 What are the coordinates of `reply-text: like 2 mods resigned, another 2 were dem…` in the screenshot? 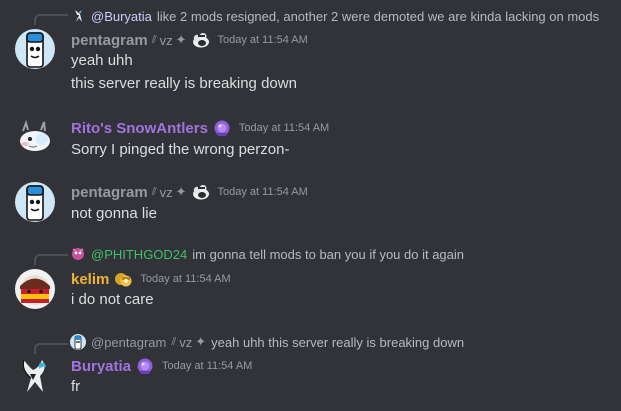 It's located at (378, 16).